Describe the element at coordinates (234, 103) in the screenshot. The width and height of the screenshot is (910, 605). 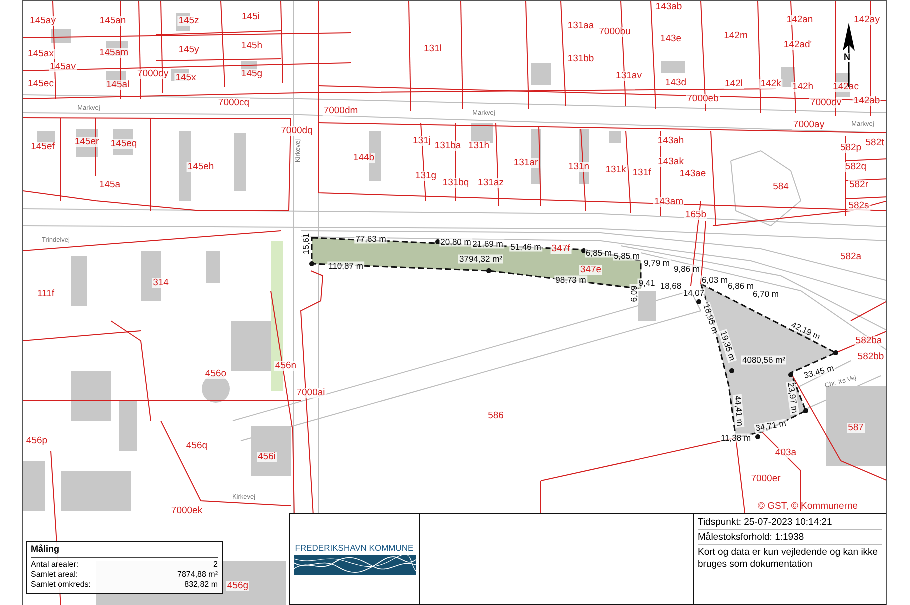
I see `parcel-number: 7000cq` at that location.